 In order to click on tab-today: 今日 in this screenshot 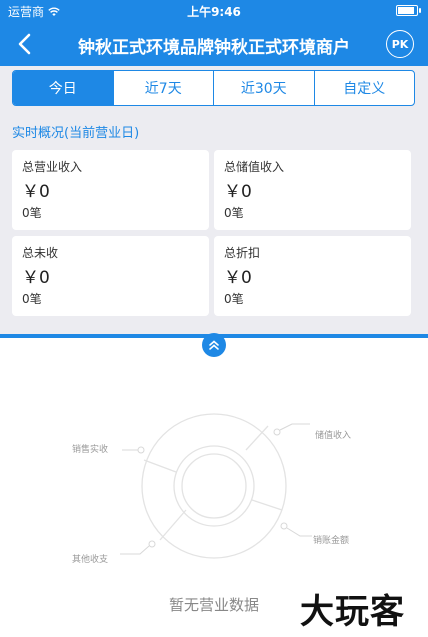, I will do `click(63, 88)`.